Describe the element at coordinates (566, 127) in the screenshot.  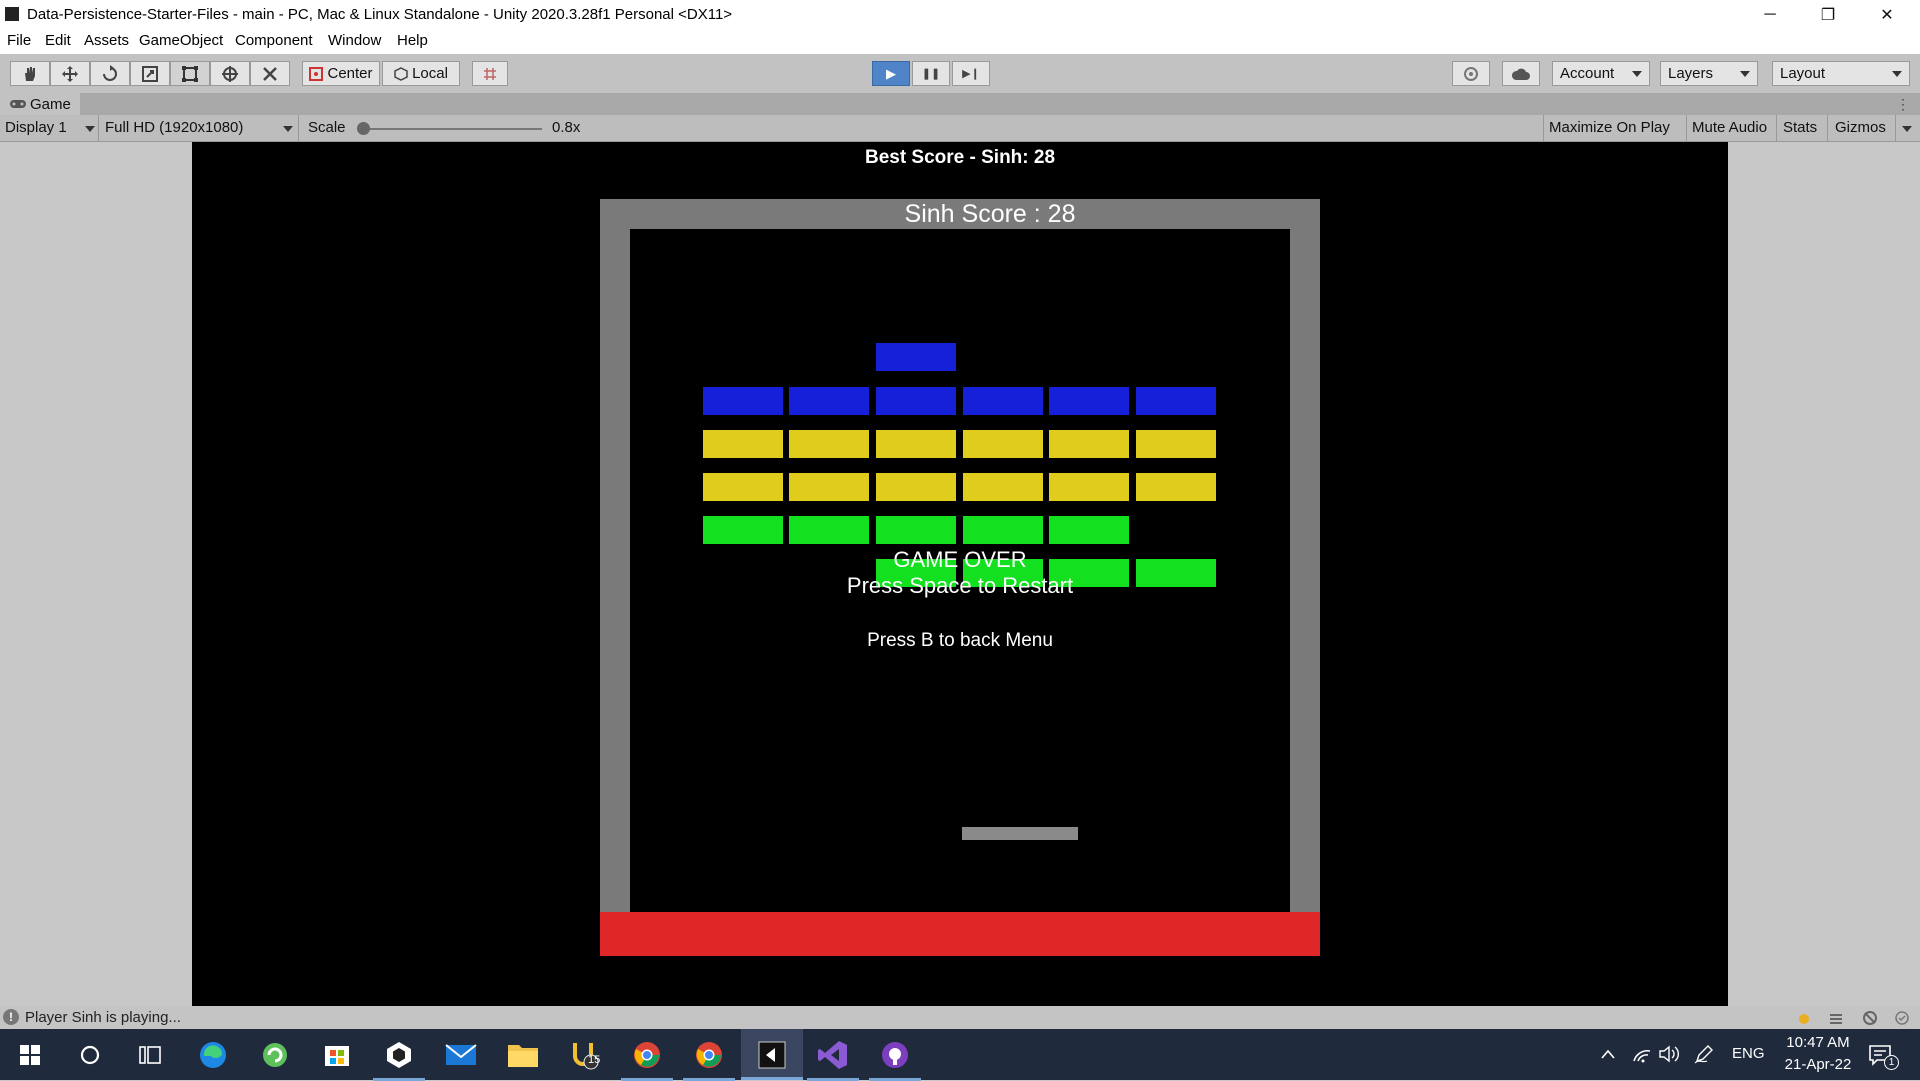
I see `scale-value: 0.8x` at that location.